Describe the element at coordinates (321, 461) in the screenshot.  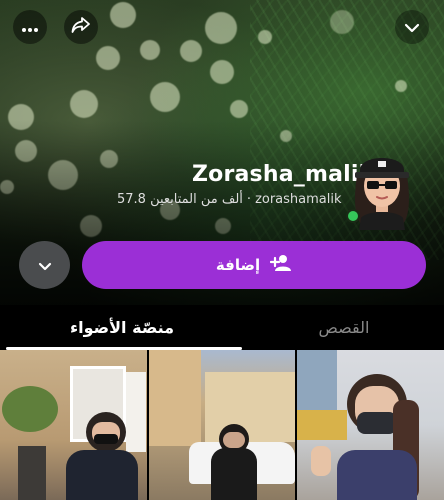
I see `thumbs-up-hand` at that location.